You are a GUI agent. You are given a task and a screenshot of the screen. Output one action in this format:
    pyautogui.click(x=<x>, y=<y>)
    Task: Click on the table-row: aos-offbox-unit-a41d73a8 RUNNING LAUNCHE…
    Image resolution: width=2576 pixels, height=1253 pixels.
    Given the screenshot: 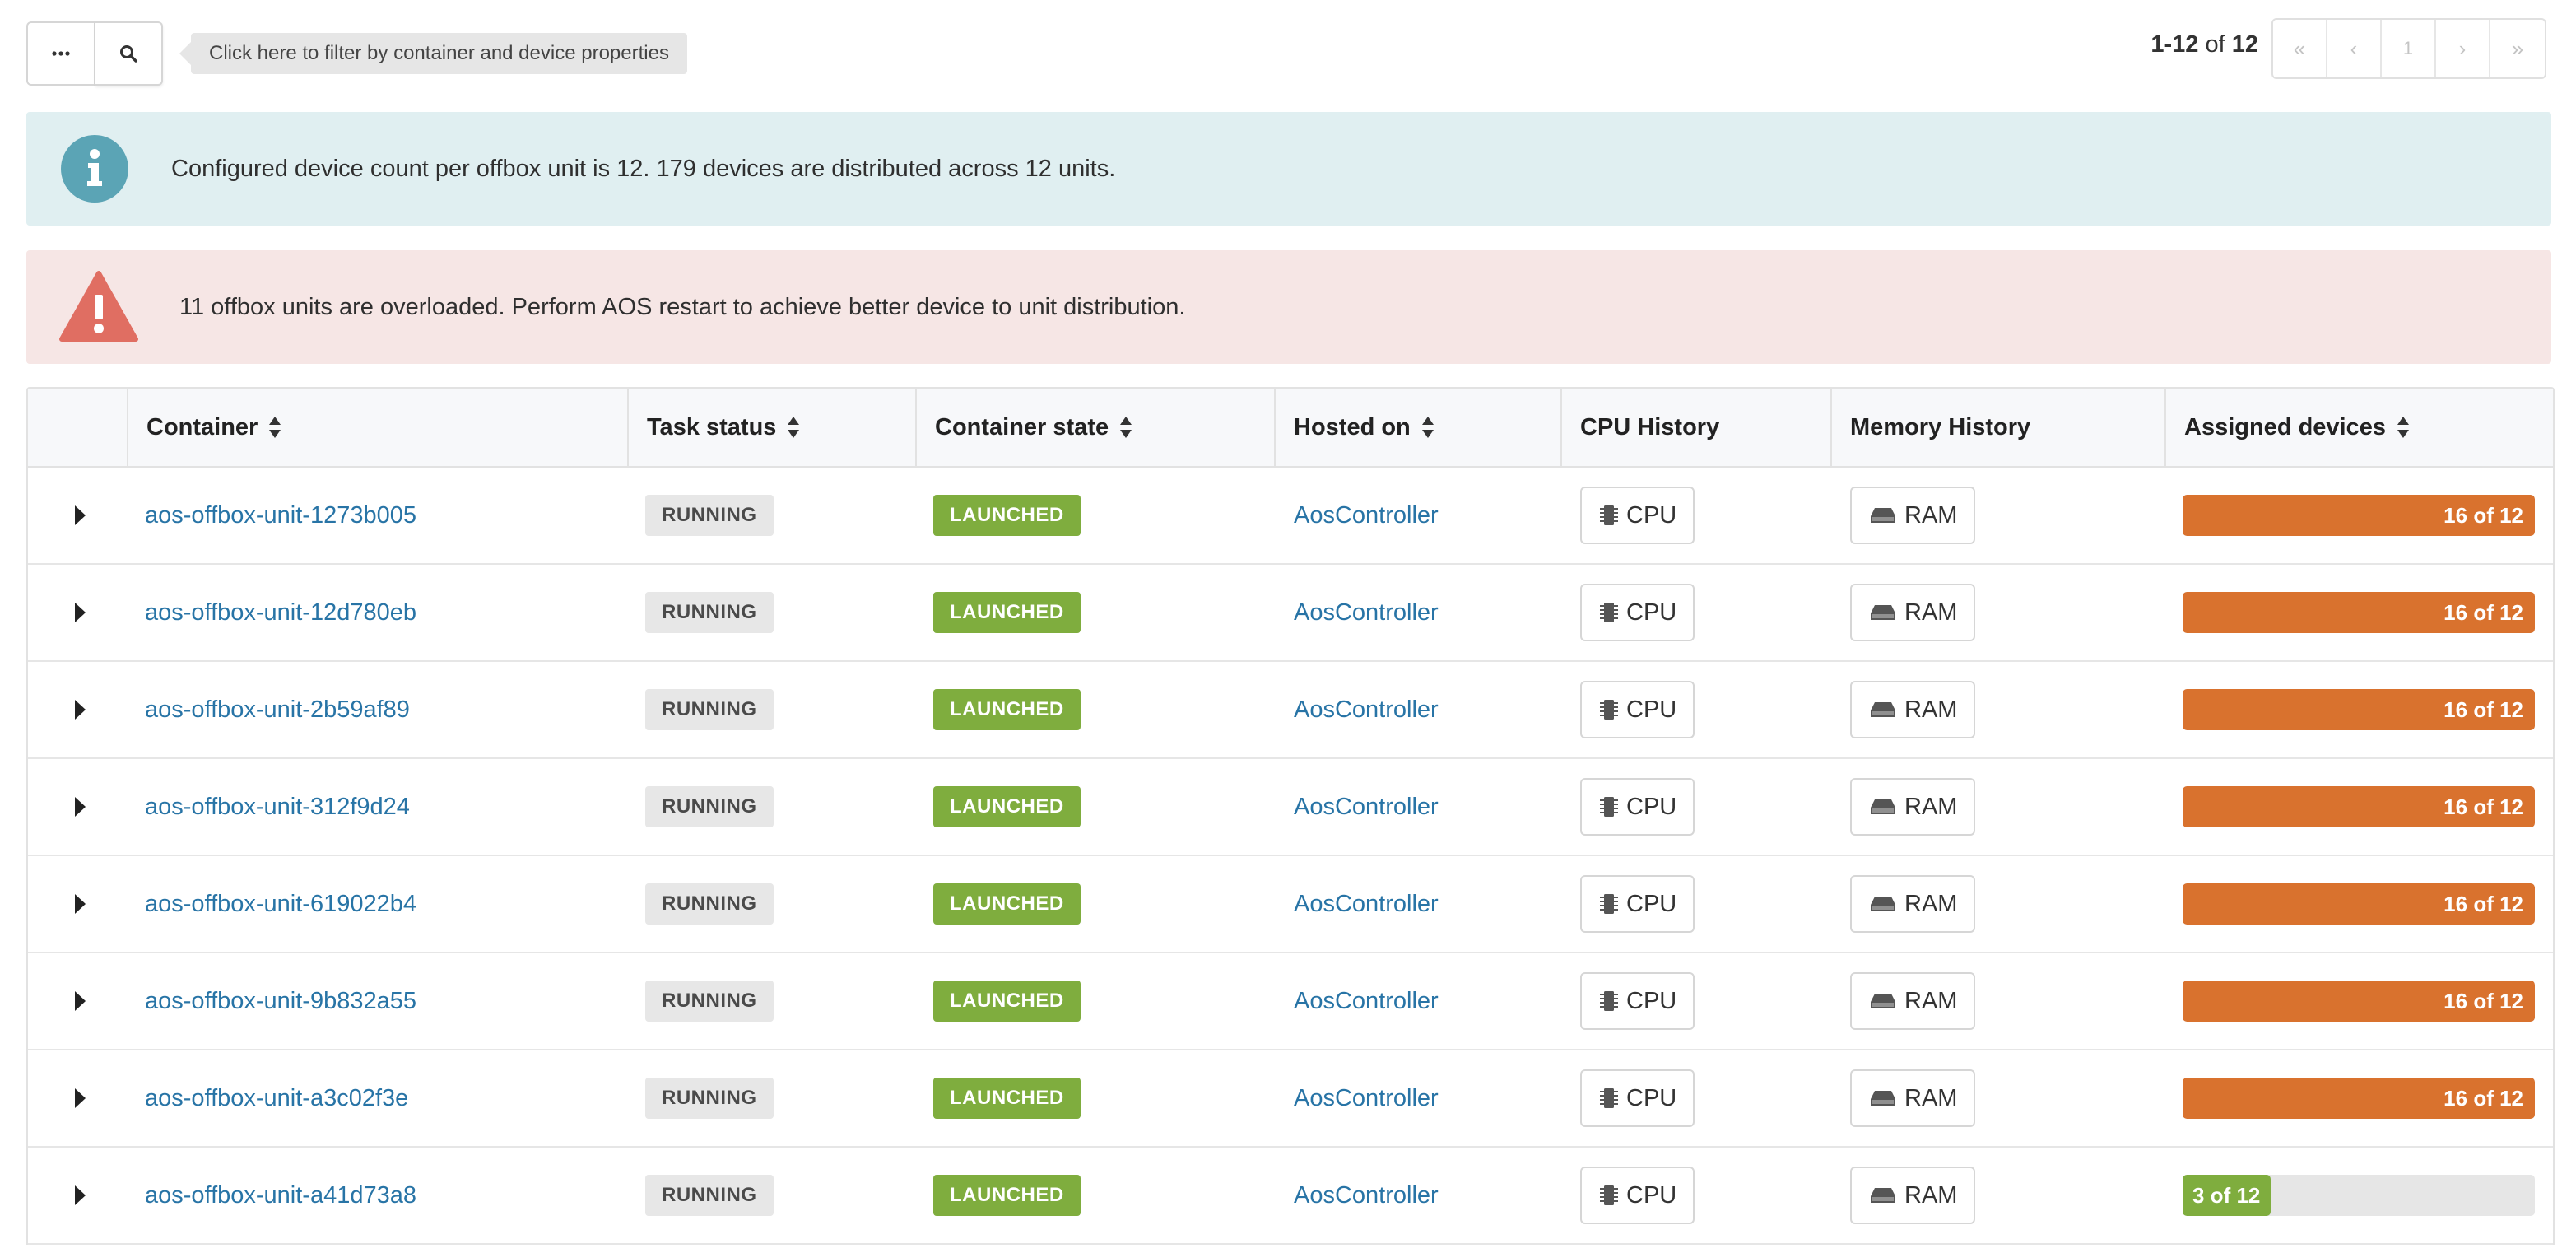 What is the action you would take?
    pyautogui.click(x=1290, y=1196)
    